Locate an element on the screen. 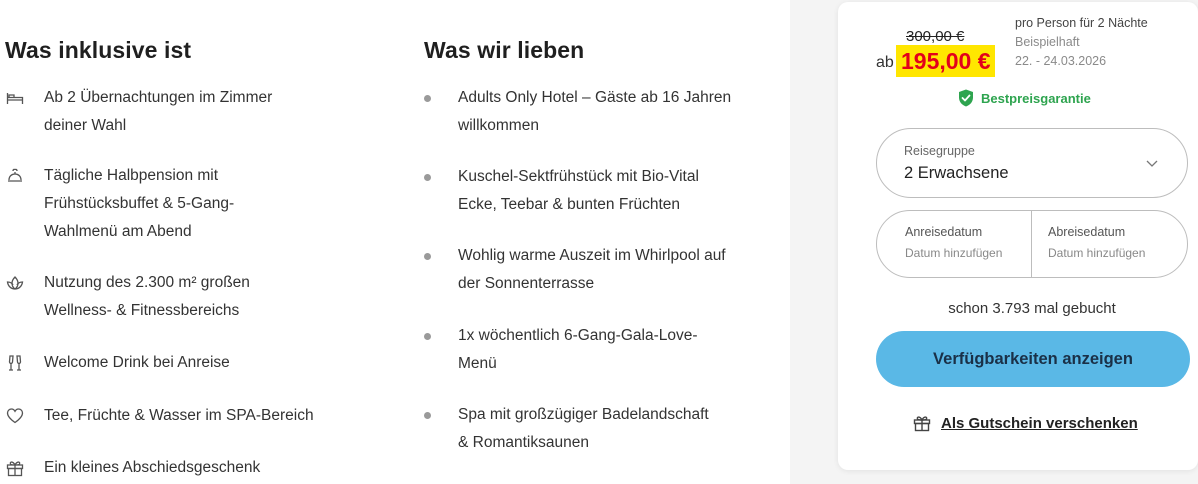  new-price: 195,00 € is located at coordinates (945, 61).